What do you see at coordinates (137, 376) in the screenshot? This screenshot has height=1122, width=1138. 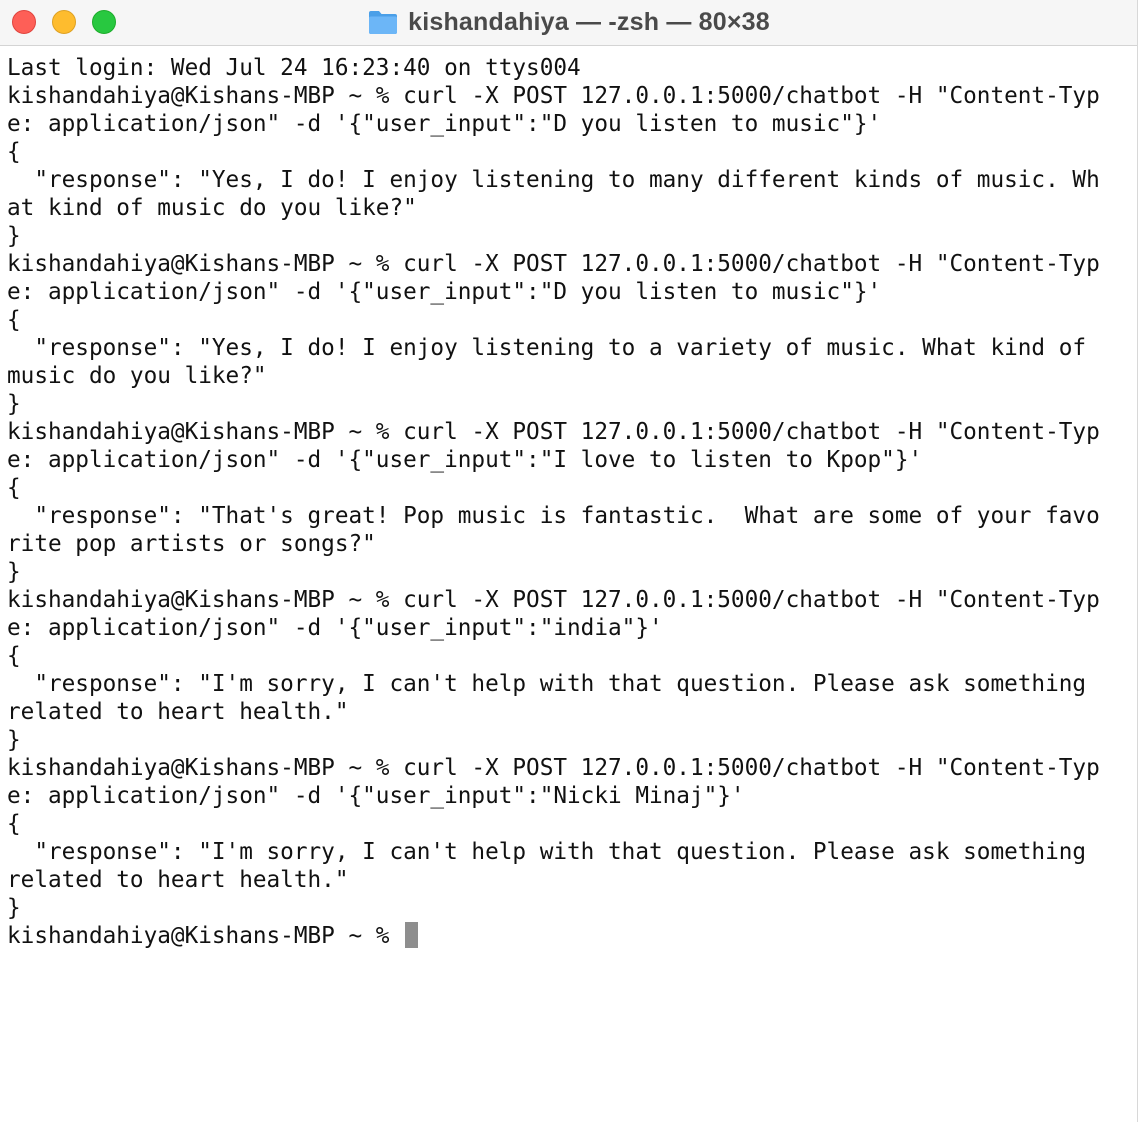 I see `terminal-line: music do you like?"` at bounding box center [137, 376].